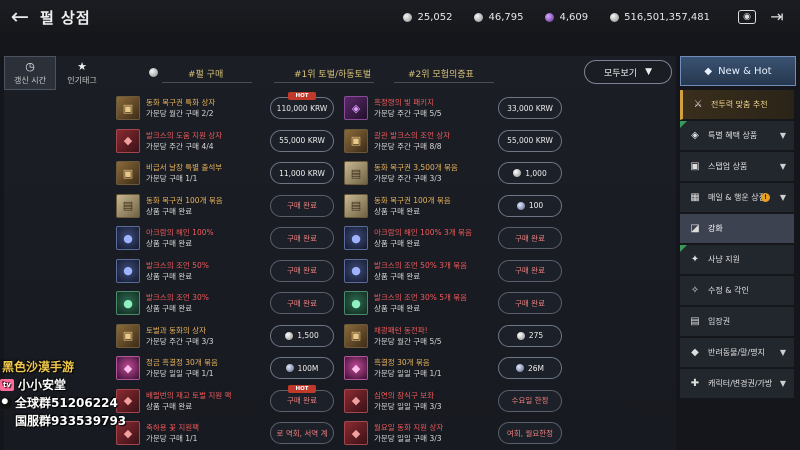 The height and width of the screenshot is (450, 800). I want to click on product-card: ▤ 동화 복구권 3,500개 묶음 가문당 주간 구매 3/3 1,000, so click(453, 173).